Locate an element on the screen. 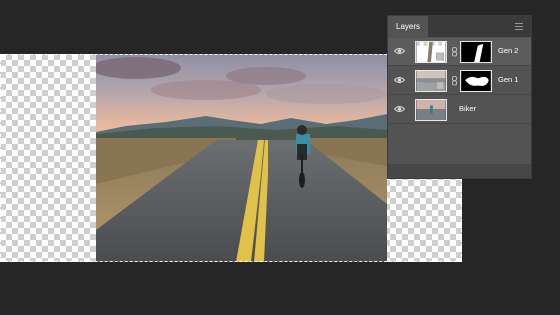 The image size is (560, 315). layer-row-gen-2: Gen 2 is located at coordinates (459, 52).